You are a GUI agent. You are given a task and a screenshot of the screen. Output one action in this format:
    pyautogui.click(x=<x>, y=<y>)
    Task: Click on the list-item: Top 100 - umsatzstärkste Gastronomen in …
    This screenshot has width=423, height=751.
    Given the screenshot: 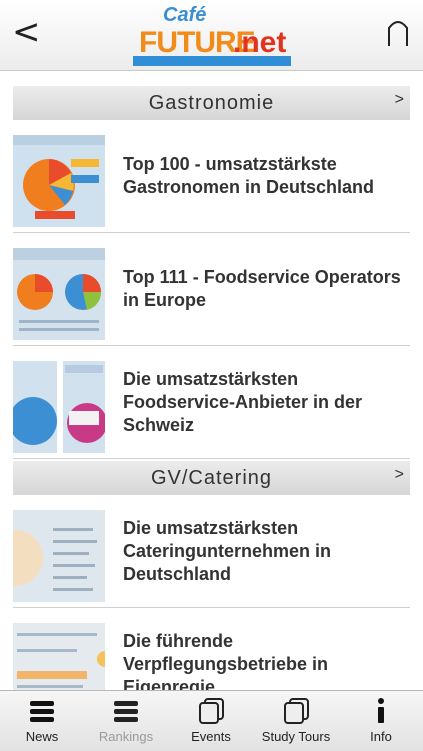 What is the action you would take?
    pyautogui.click(x=211, y=176)
    